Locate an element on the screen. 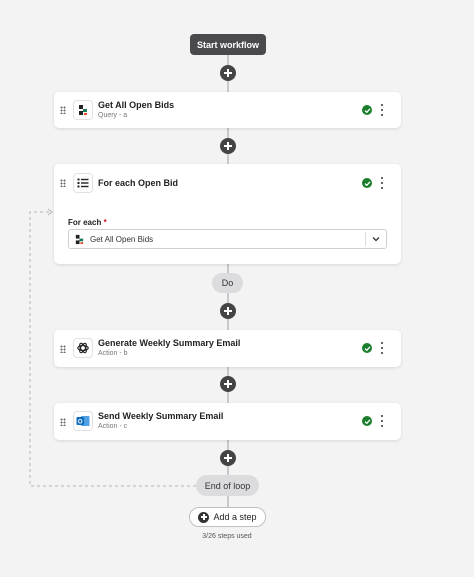 The image size is (474, 577). step-subtitle: Action - c is located at coordinates (113, 426).